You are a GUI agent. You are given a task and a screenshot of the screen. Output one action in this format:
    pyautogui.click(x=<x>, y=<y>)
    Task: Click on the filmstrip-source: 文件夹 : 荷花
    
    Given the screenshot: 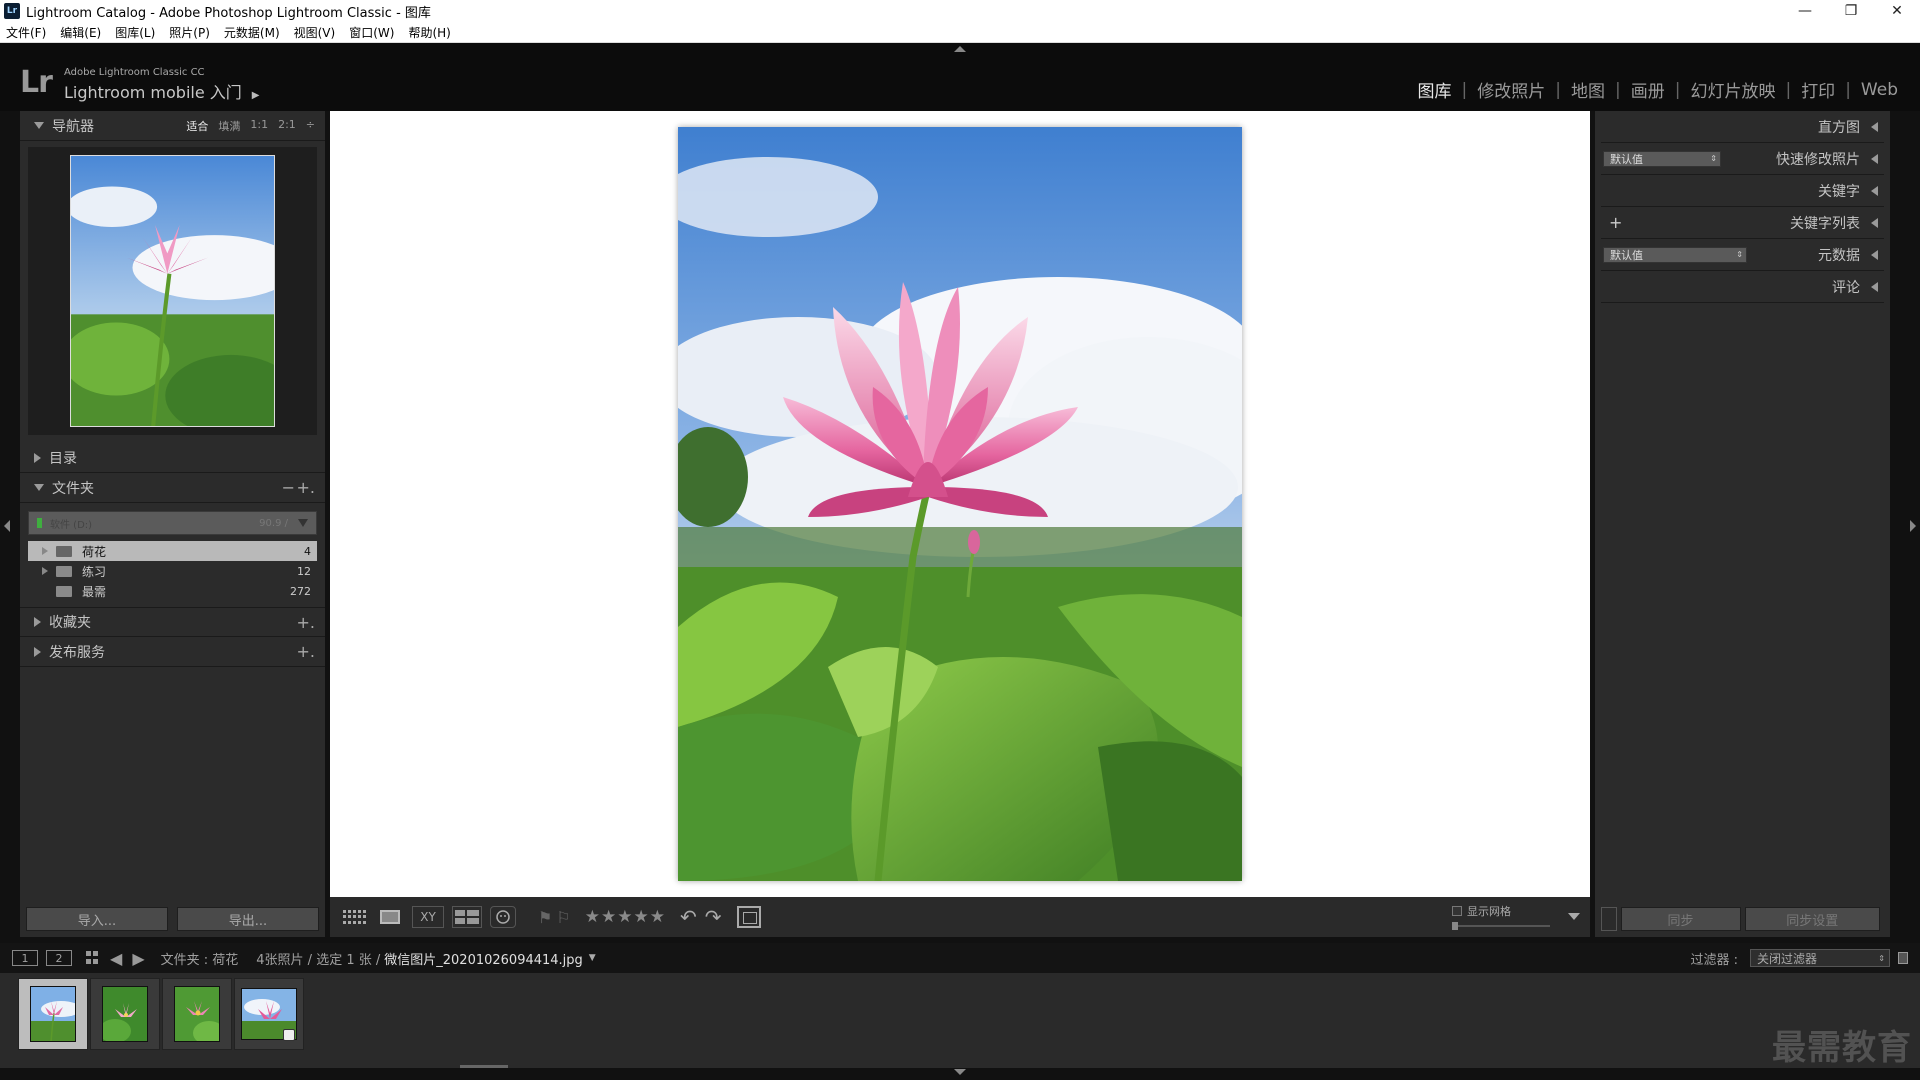 What is the action you would take?
    pyautogui.click(x=200, y=958)
    